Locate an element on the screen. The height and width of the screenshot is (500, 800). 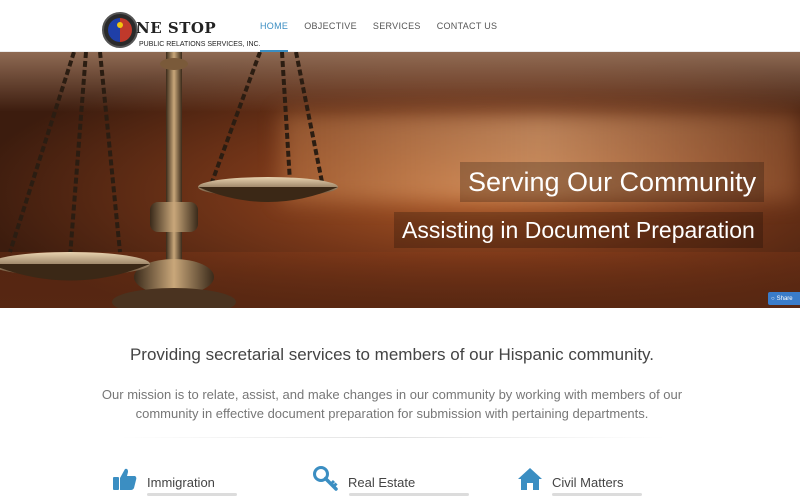
hero-subheadline: Assisting in Document Preparation is located at coordinates (578, 230).